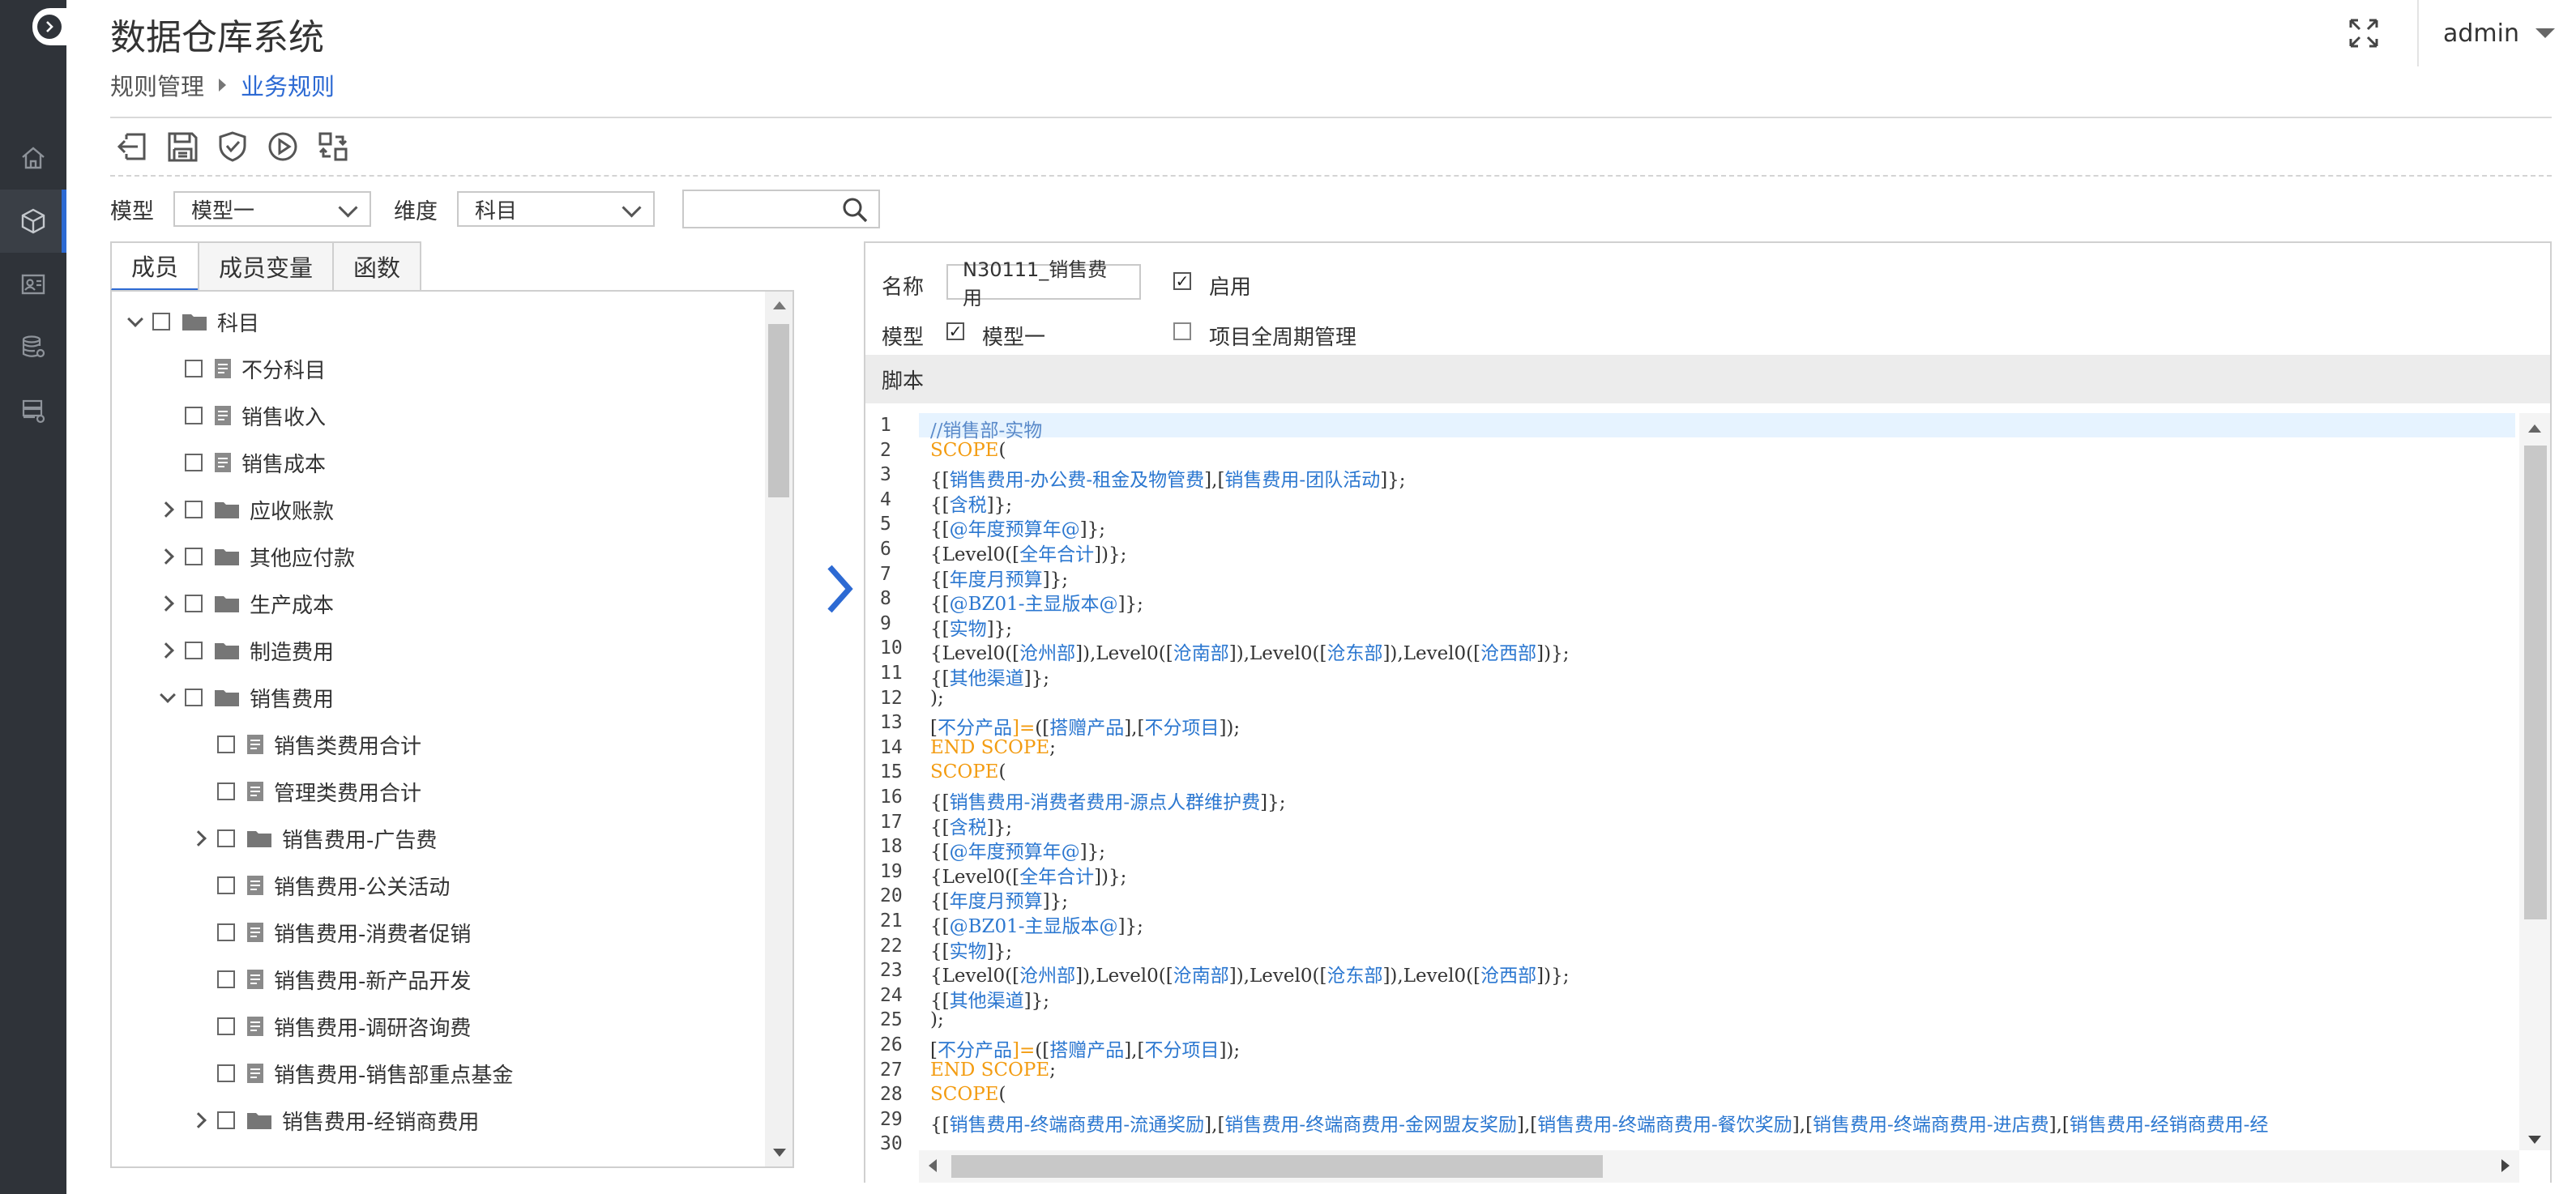  What do you see at coordinates (306, 791) in the screenshot?
I see `tree-leaf-node: 管理类费用合计` at bounding box center [306, 791].